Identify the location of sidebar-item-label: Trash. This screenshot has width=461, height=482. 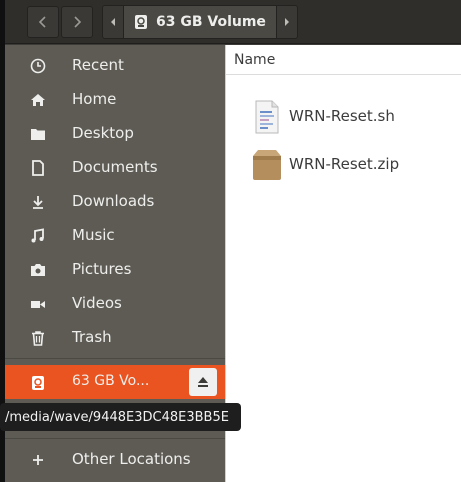
(92, 337).